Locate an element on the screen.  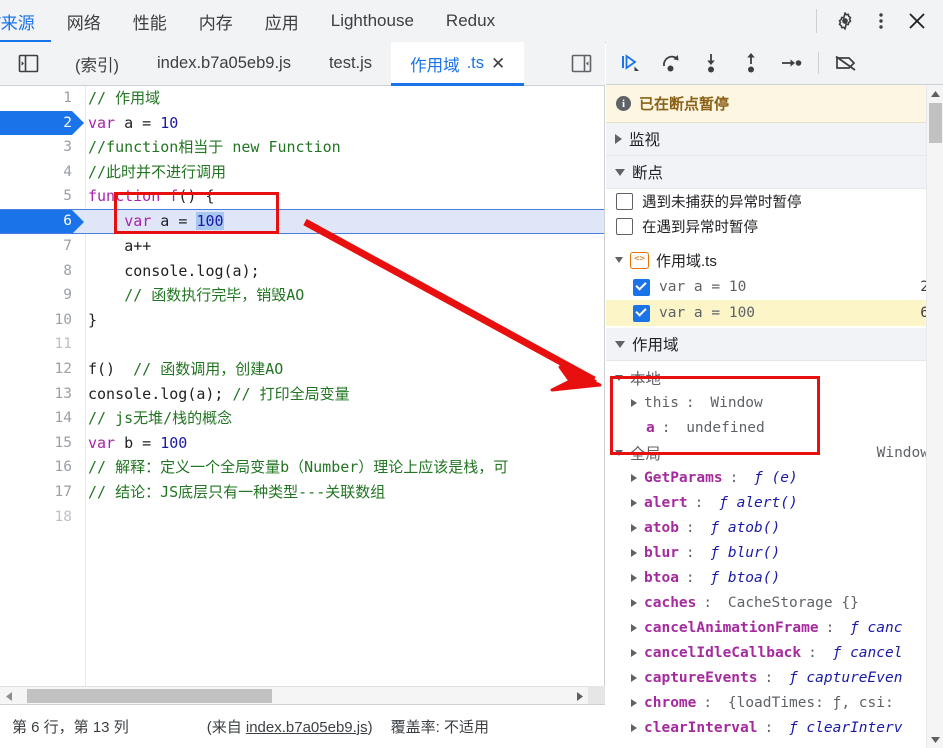
pause-exceptions-row: 在遇到异常时暂停 is located at coordinates (774, 226).